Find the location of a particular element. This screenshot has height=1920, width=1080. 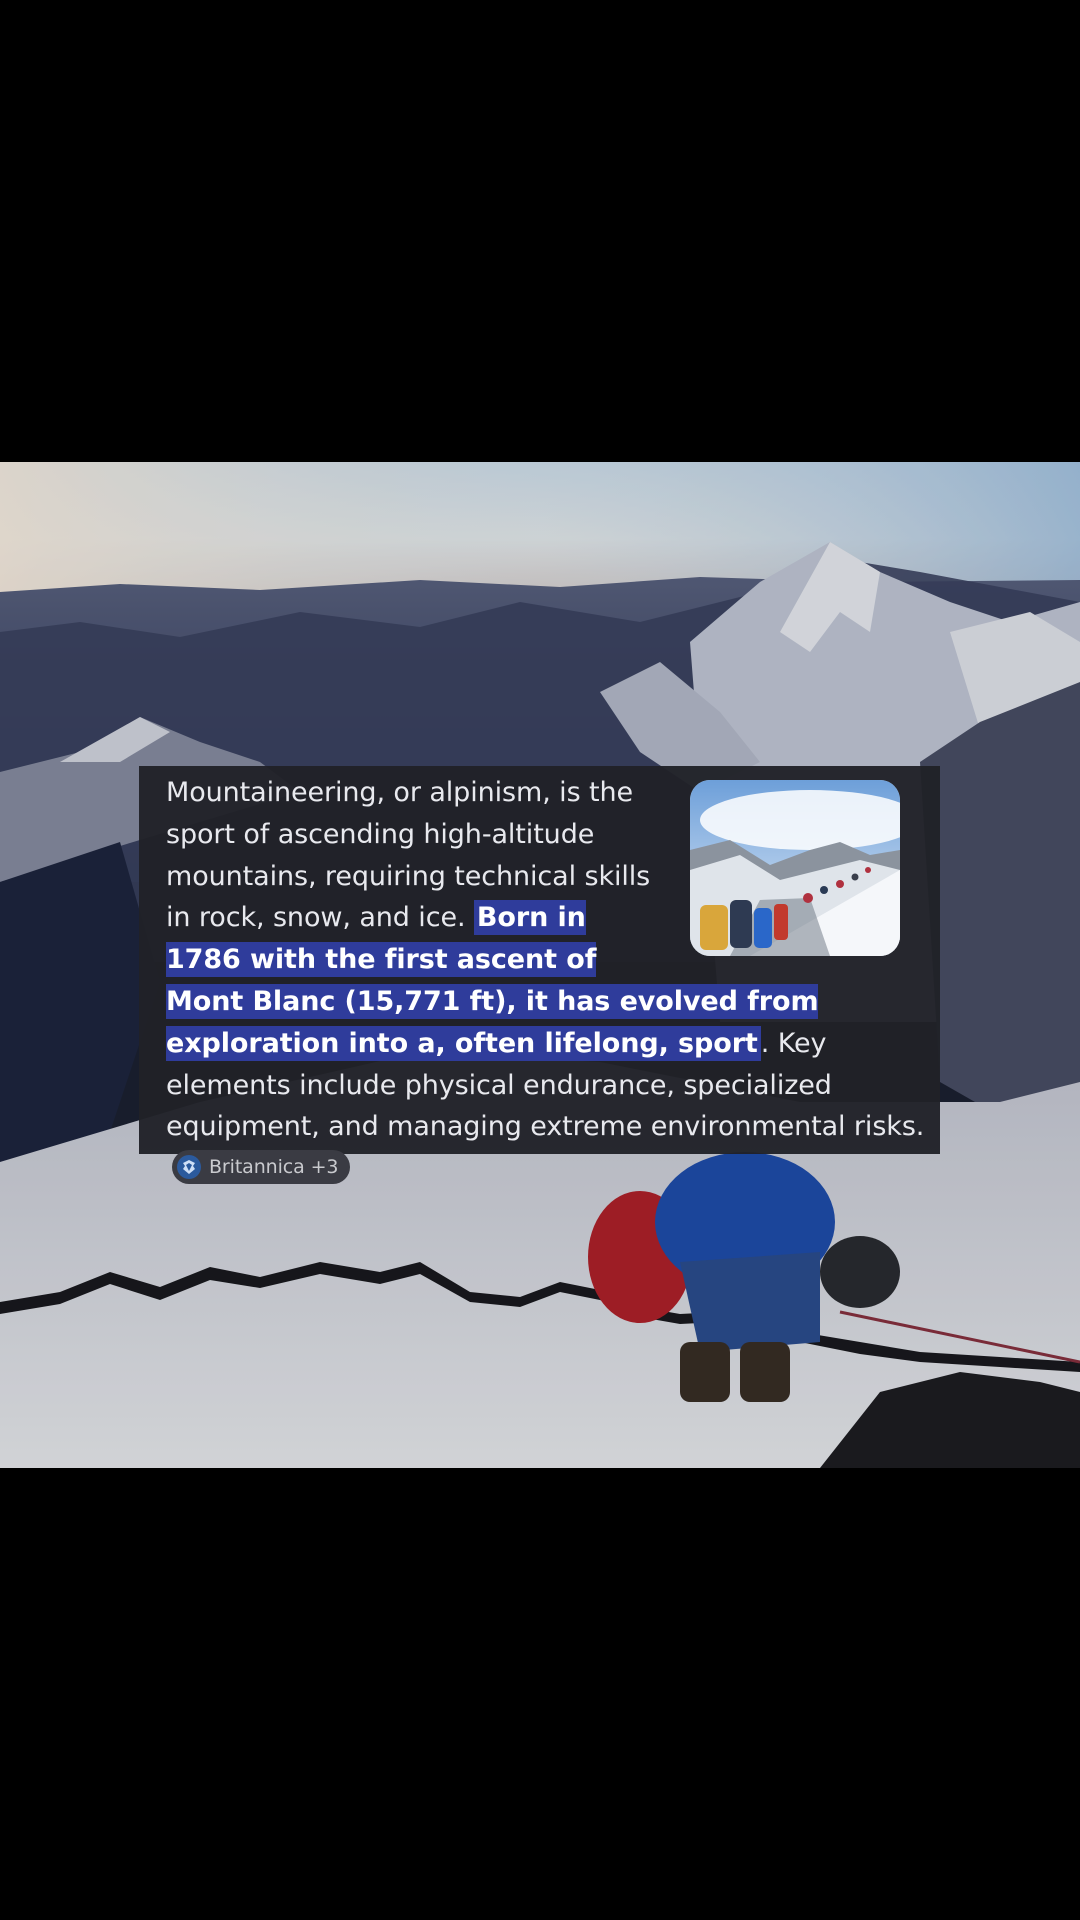

source-chip-label: Britannica +3 is located at coordinates (274, 1166).